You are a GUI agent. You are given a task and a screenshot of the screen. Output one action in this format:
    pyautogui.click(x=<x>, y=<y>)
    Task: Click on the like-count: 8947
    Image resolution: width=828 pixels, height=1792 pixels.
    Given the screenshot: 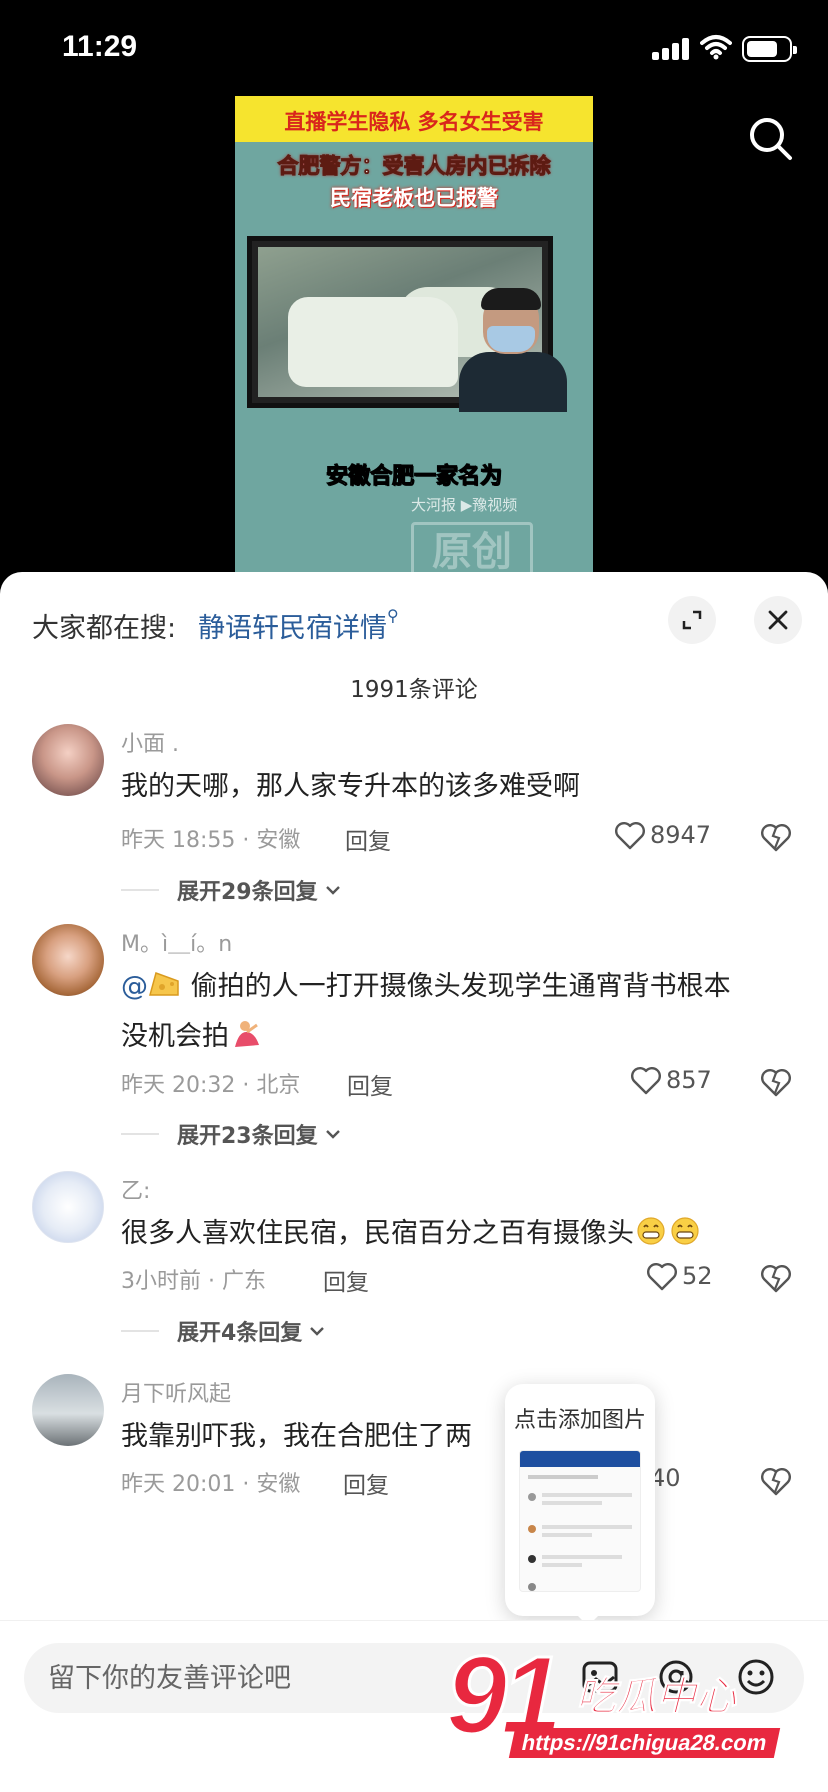 What is the action you would take?
    pyautogui.click(x=681, y=835)
    